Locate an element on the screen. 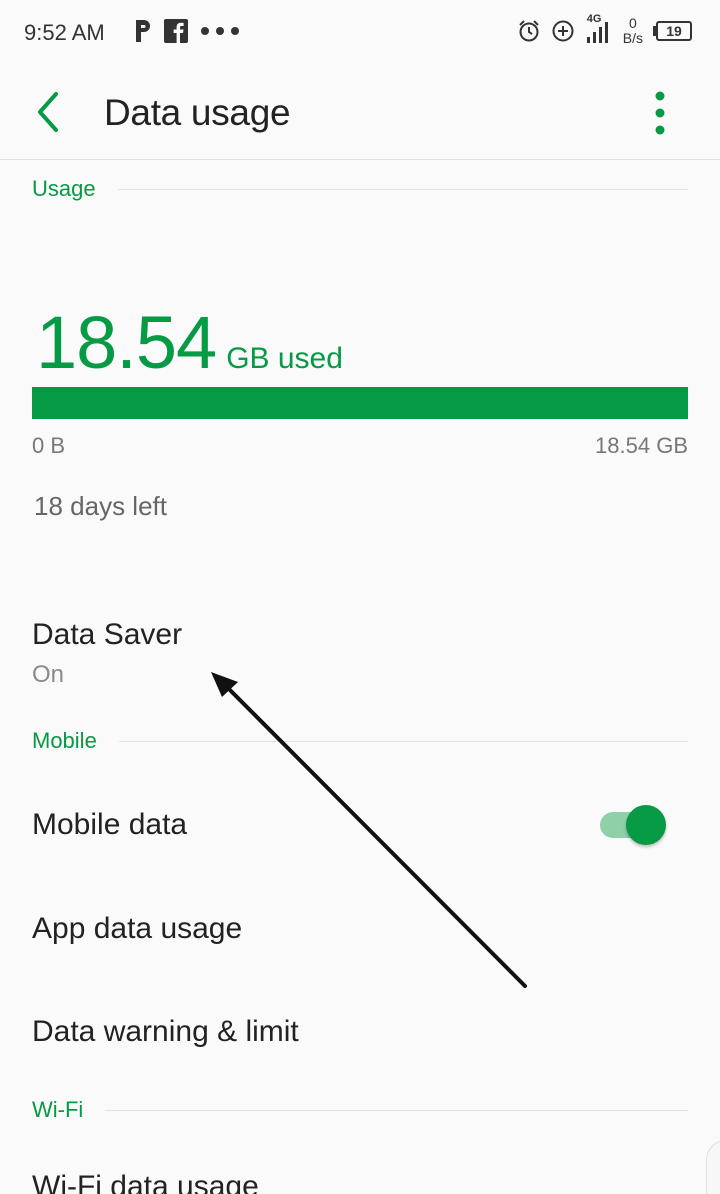  more-notifications-icon is located at coordinates (220, 31).